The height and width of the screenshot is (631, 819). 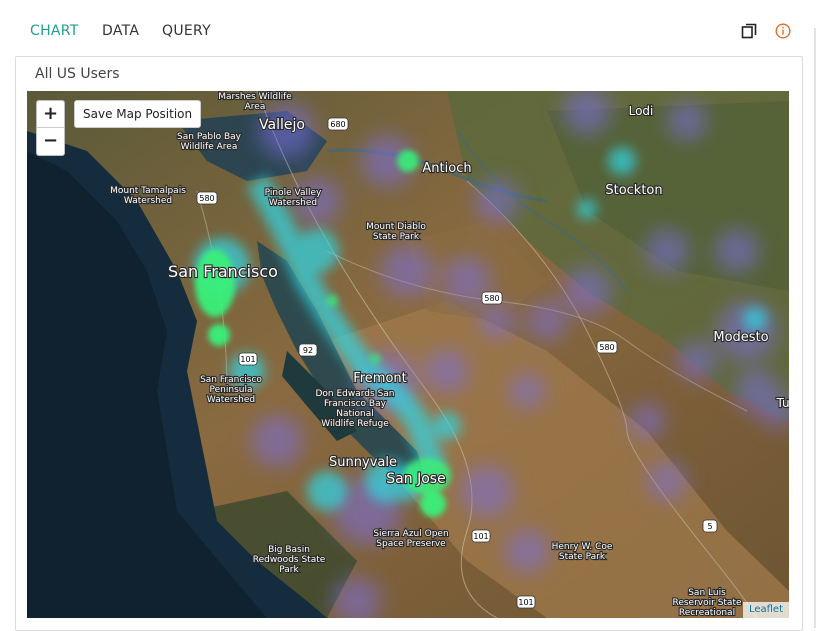 What do you see at coordinates (709, 526) in the screenshot?
I see `svg-text: 5` at bounding box center [709, 526].